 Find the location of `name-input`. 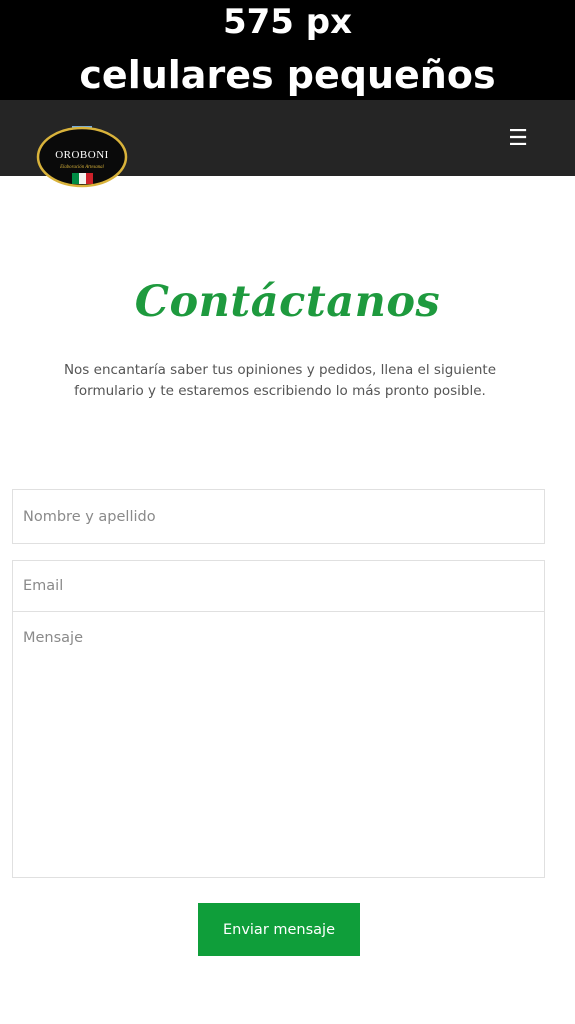

name-input is located at coordinates (278, 516).